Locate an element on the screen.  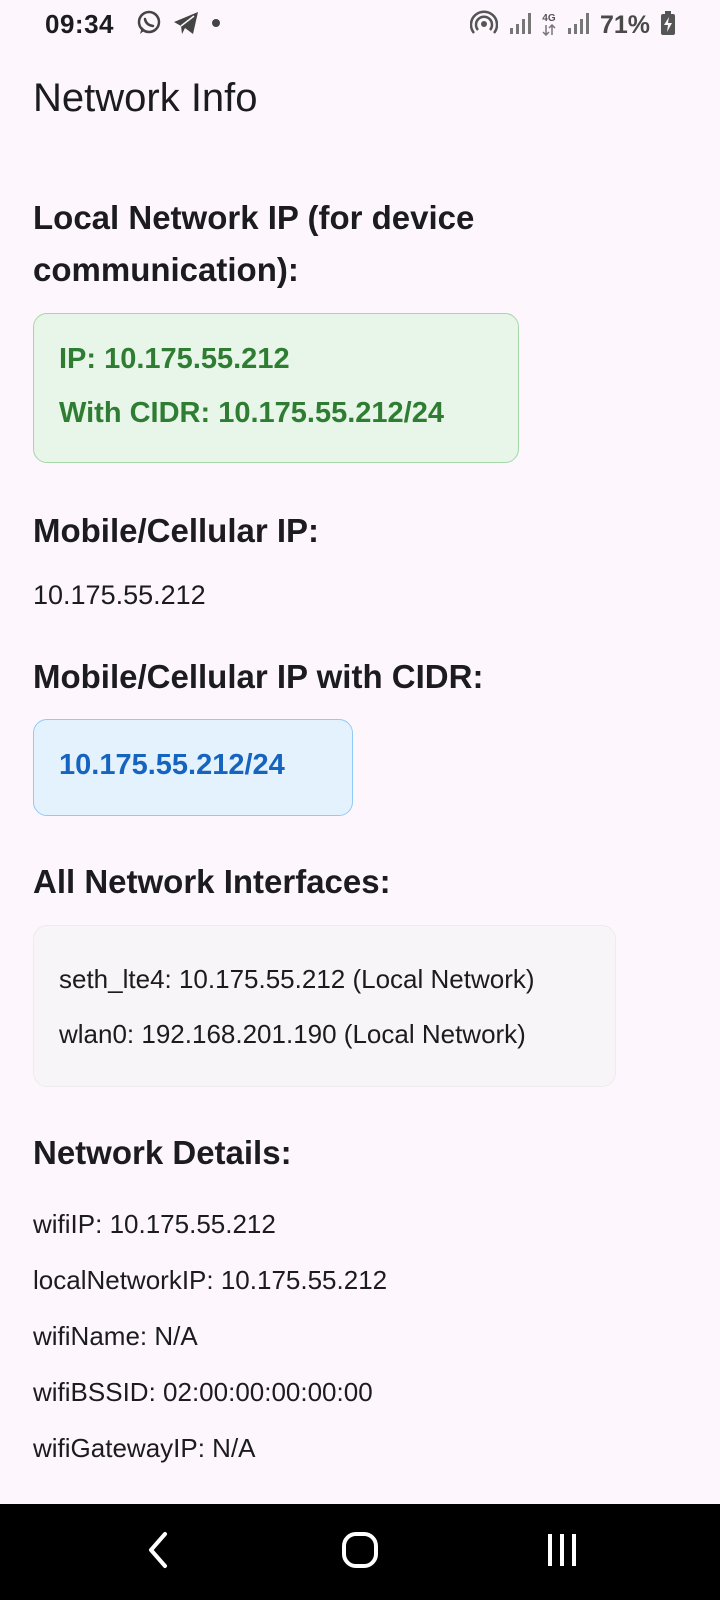
network-type-label: 4G is located at coordinates (549, 25).